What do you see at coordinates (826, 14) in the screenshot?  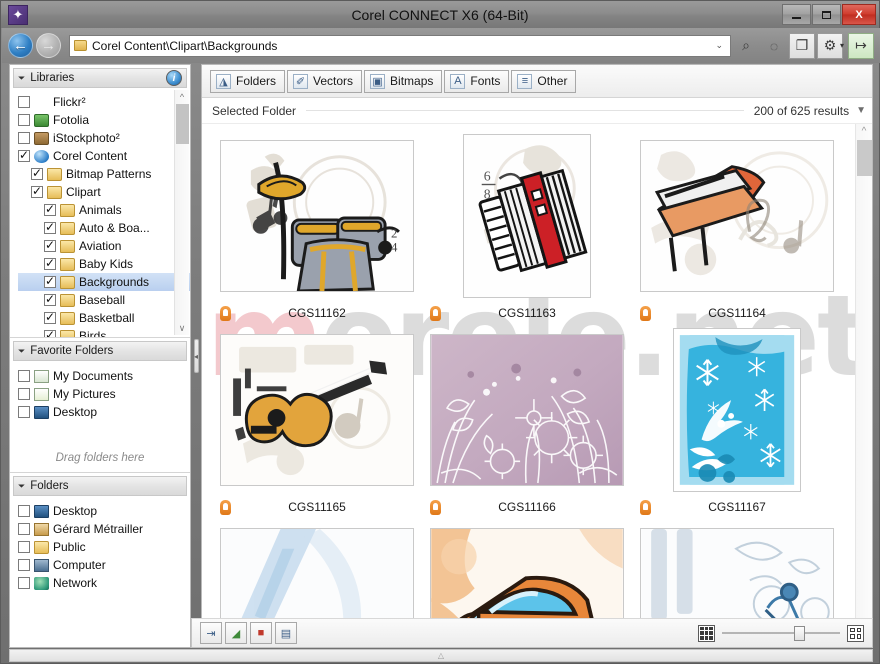 I see `maximize-button` at bounding box center [826, 14].